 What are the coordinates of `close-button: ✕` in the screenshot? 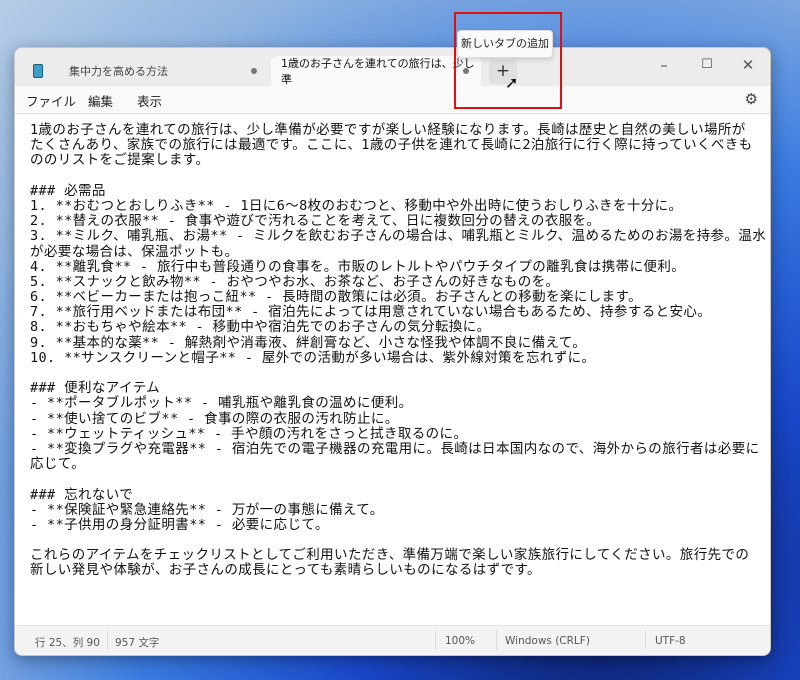 It's located at (748, 65).